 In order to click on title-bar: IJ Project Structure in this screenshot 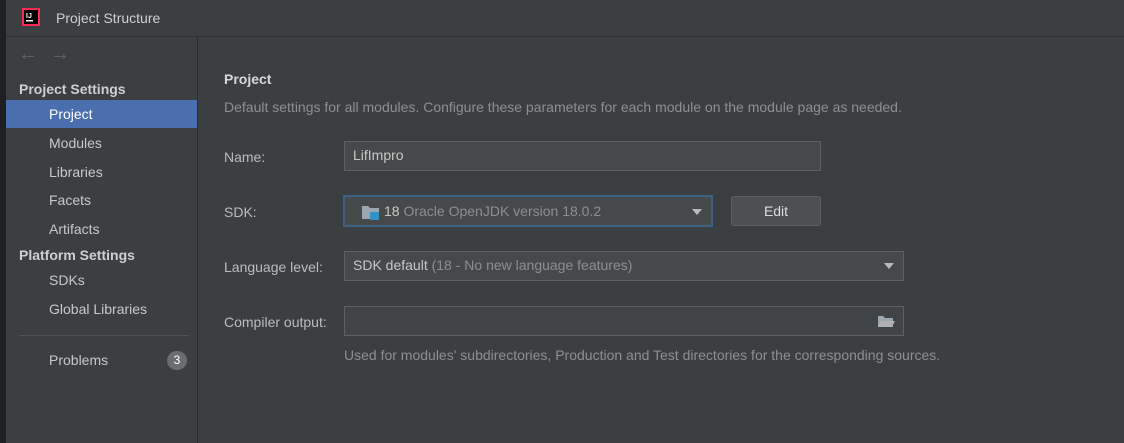, I will do `click(565, 18)`.